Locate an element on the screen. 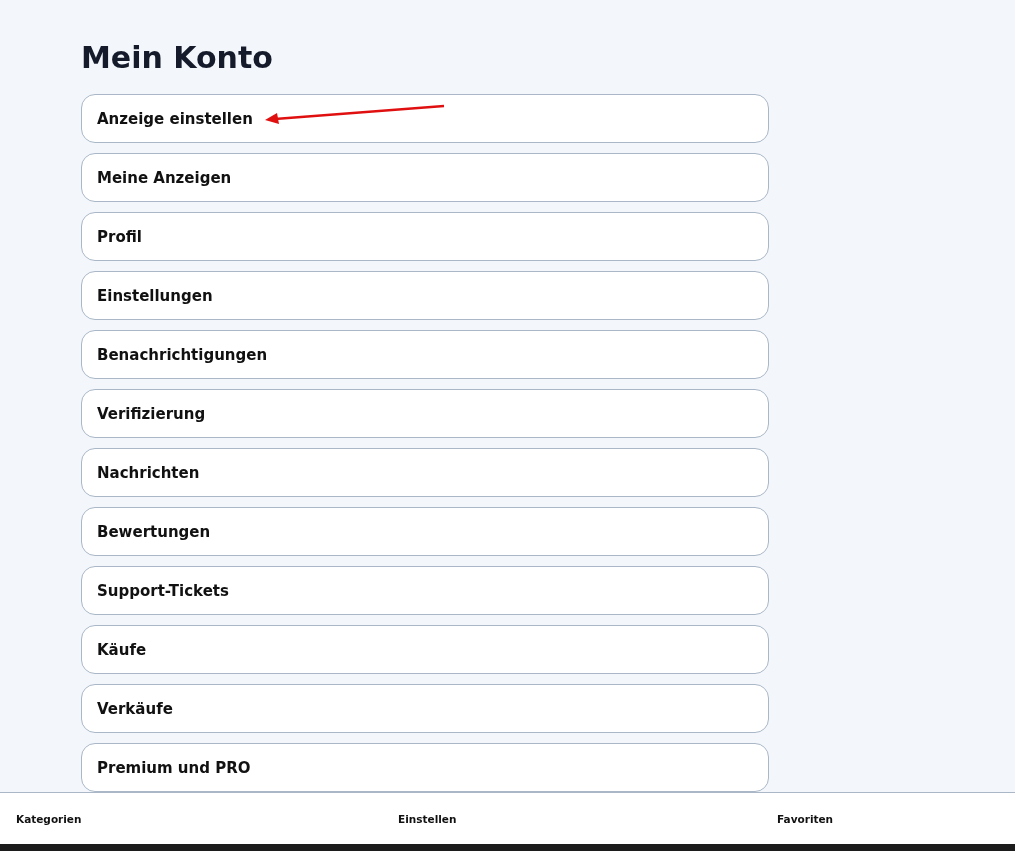 This screenshot has width=1015, height=851. menu-item: Premium und PRO is located at coordinates (425, 767).